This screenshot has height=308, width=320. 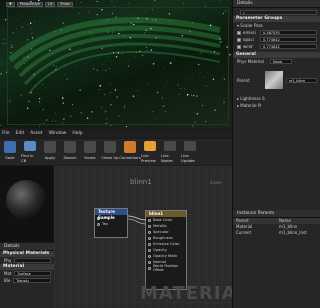 I want to click on toolbar-button: Clean Up, so click(x=110, y=152).